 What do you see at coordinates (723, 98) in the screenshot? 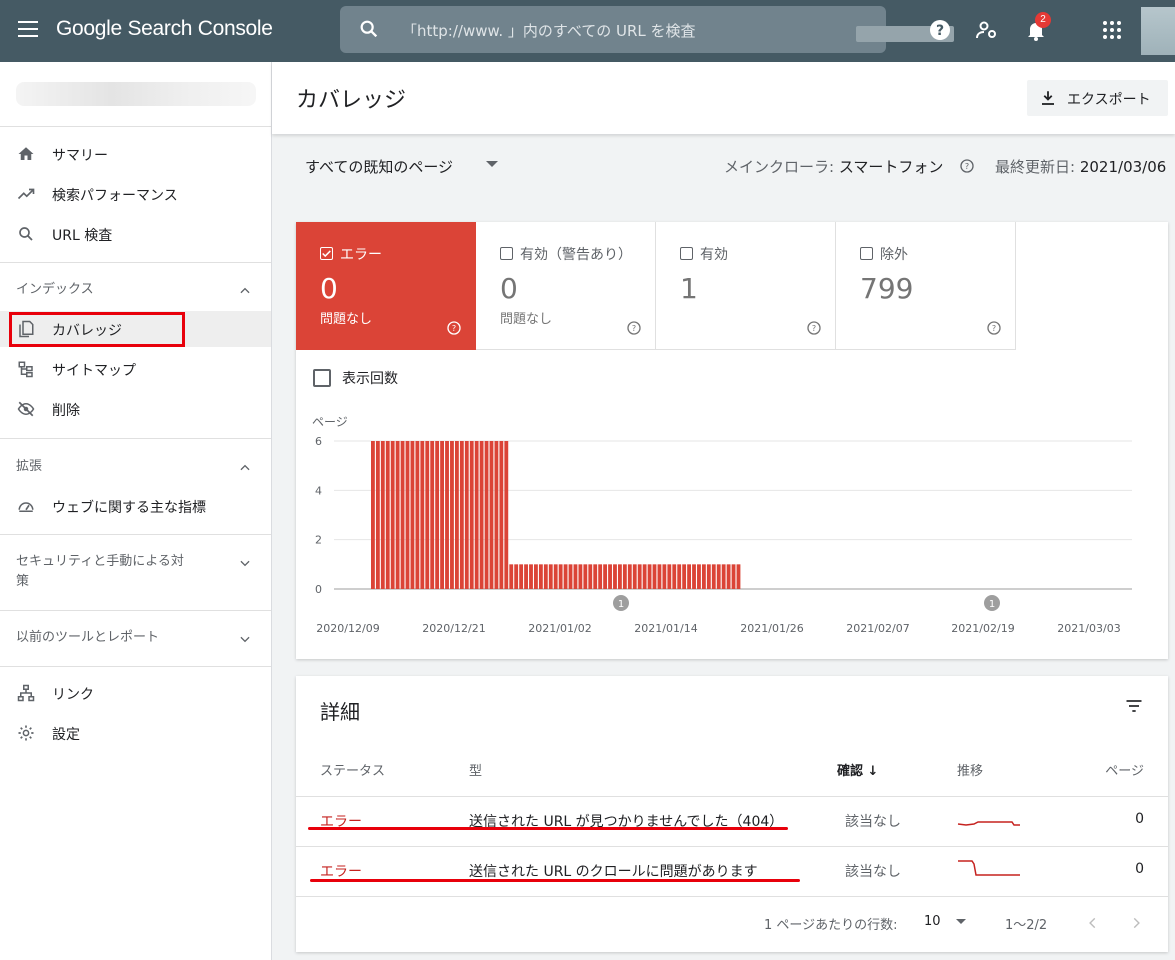
I see `page-header: カバレッジ エクスポート` at bounding box center [723, 98].